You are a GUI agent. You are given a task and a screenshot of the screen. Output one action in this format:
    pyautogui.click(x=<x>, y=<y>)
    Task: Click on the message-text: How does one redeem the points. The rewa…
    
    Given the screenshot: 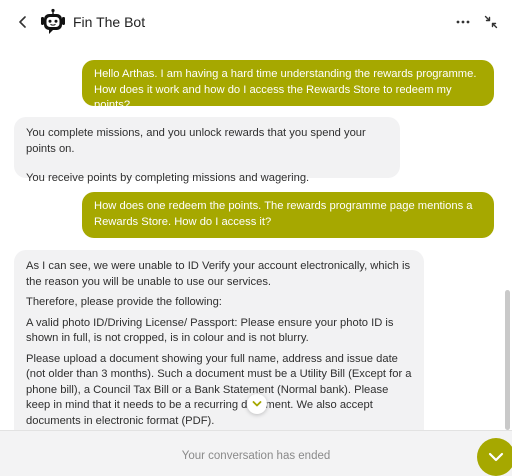 What is the action you would take?
    pyautogui.click(x=283, y=214)
    